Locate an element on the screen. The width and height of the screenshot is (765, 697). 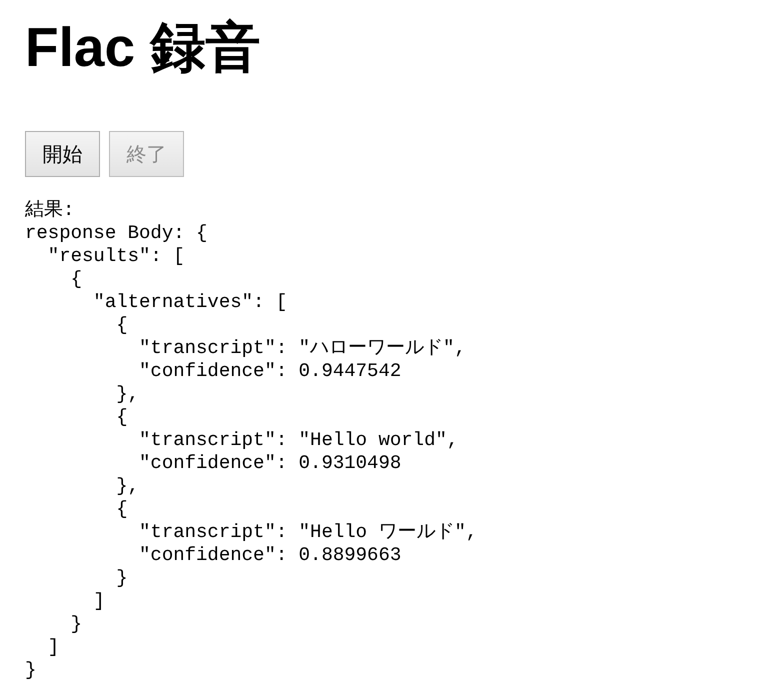
result-label: 結果: is located at coordinates (49, 210).